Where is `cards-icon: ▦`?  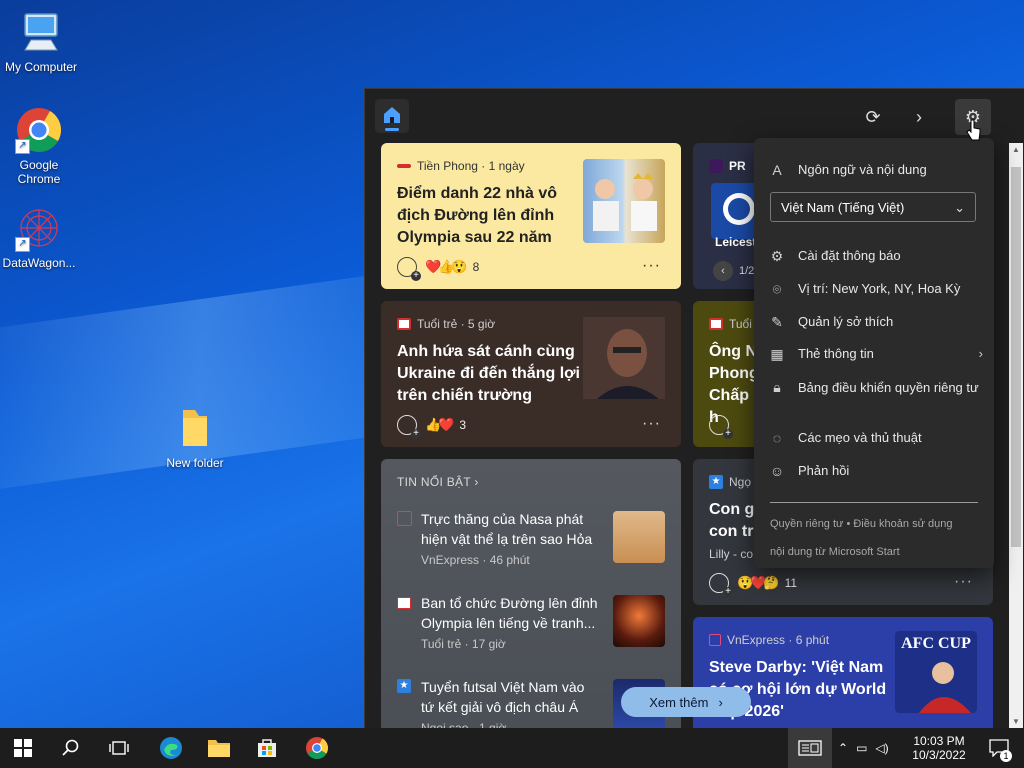 cards-icon: ▦ is located at coordinates (777, 354).